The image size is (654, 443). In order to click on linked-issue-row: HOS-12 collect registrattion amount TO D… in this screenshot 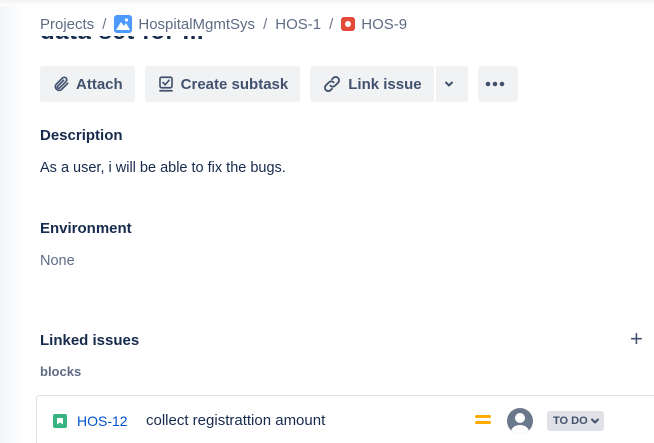, I will do `click(345, 419)`.